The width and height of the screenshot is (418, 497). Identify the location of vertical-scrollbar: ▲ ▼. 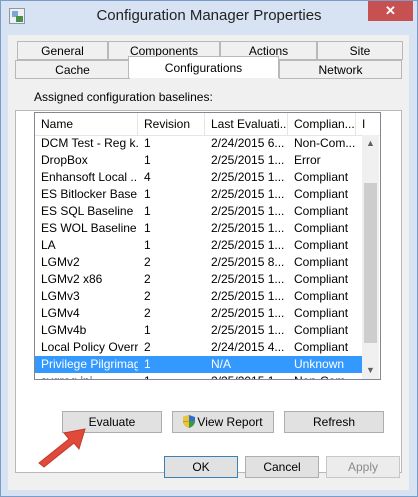
(370, 257).